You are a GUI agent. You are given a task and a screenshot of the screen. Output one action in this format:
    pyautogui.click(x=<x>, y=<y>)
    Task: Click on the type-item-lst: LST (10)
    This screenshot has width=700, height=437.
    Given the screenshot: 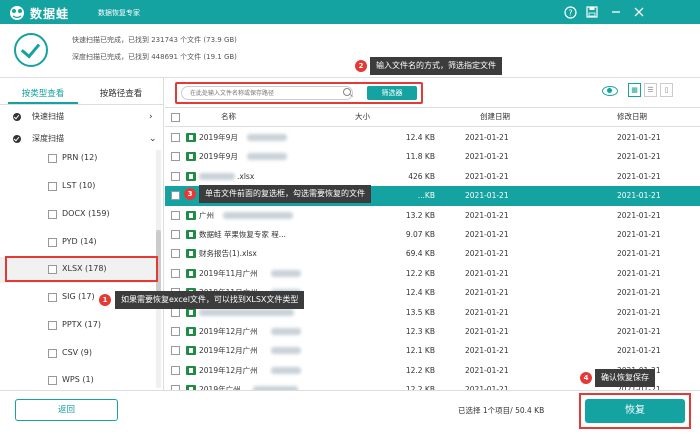 What is the action you would take?
    pyautogui.click(x=80, y=187)
    